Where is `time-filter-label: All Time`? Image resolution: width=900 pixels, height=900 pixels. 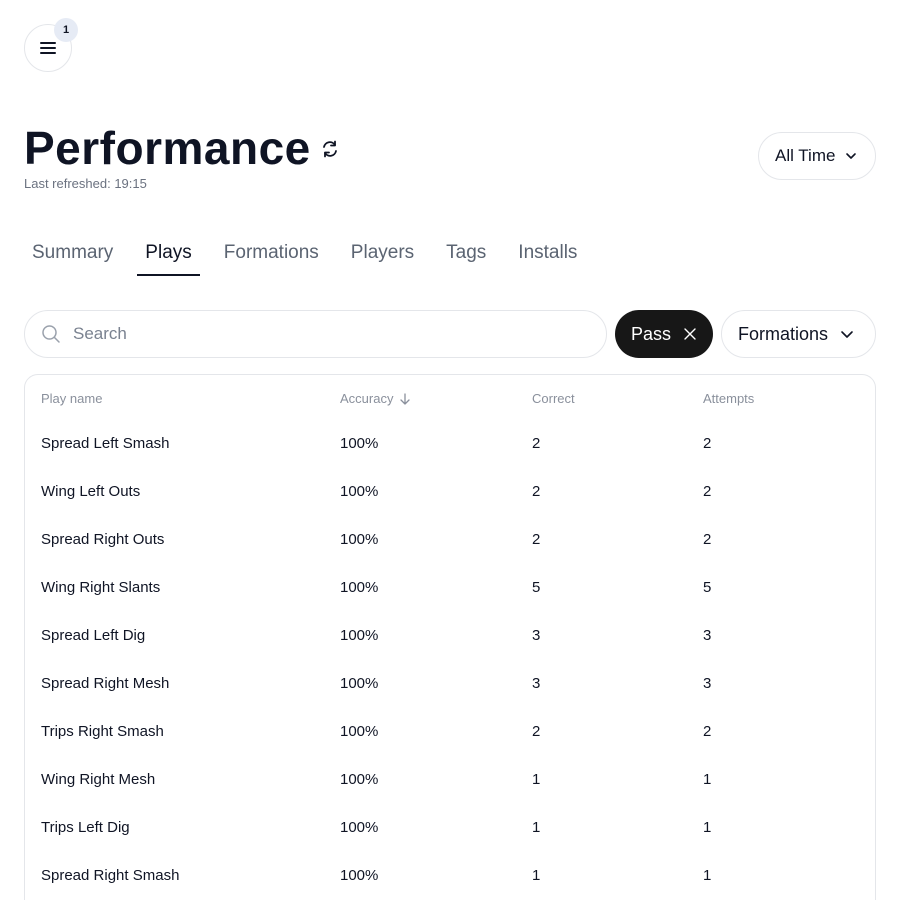
time-filter-label: All Time is located at coordinates (805, 155).